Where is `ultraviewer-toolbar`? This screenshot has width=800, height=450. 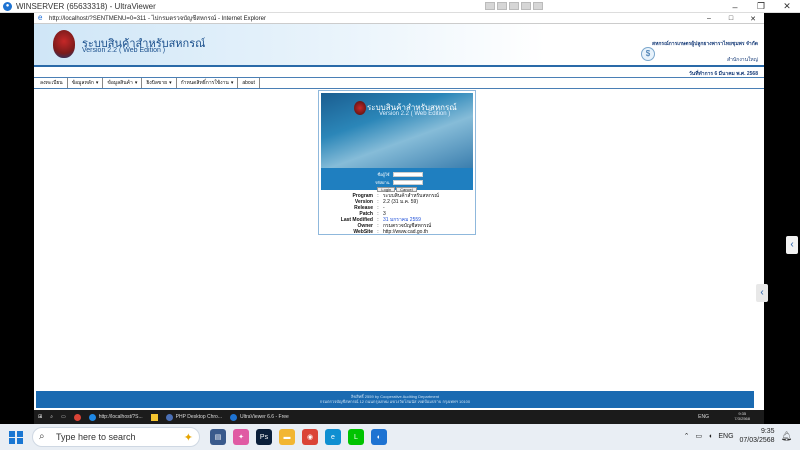
ultraviewer-toolbar is located at coordinates (514, 6).